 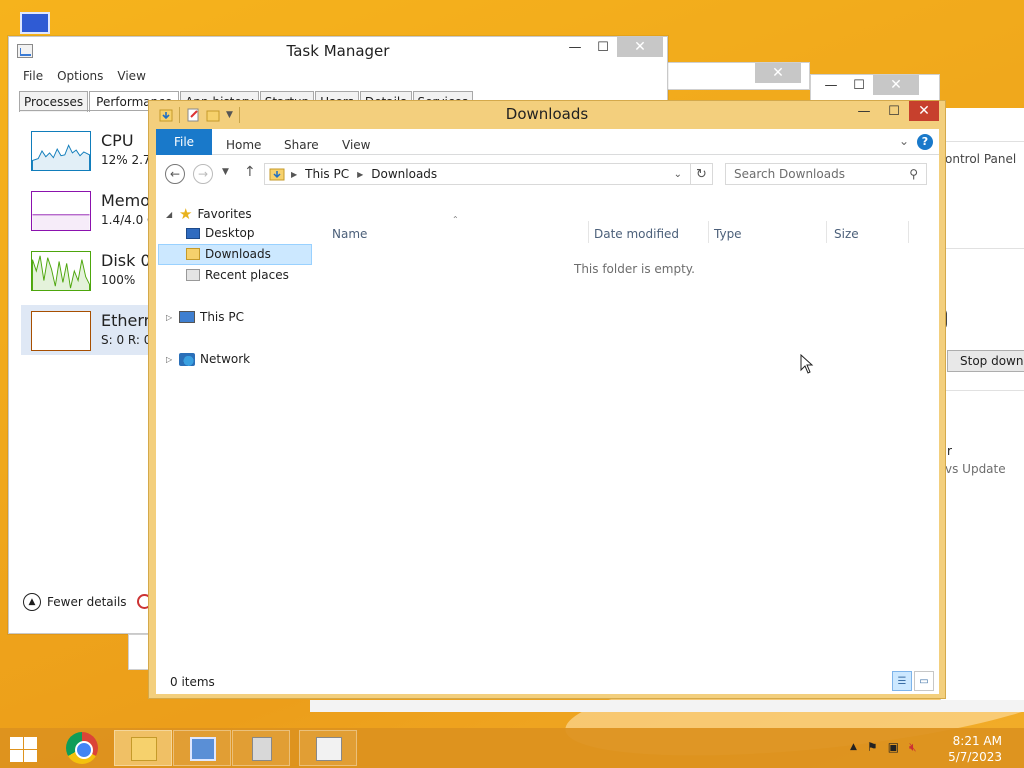 I want to click on tab-home: Home, so click(x=243, y=145).